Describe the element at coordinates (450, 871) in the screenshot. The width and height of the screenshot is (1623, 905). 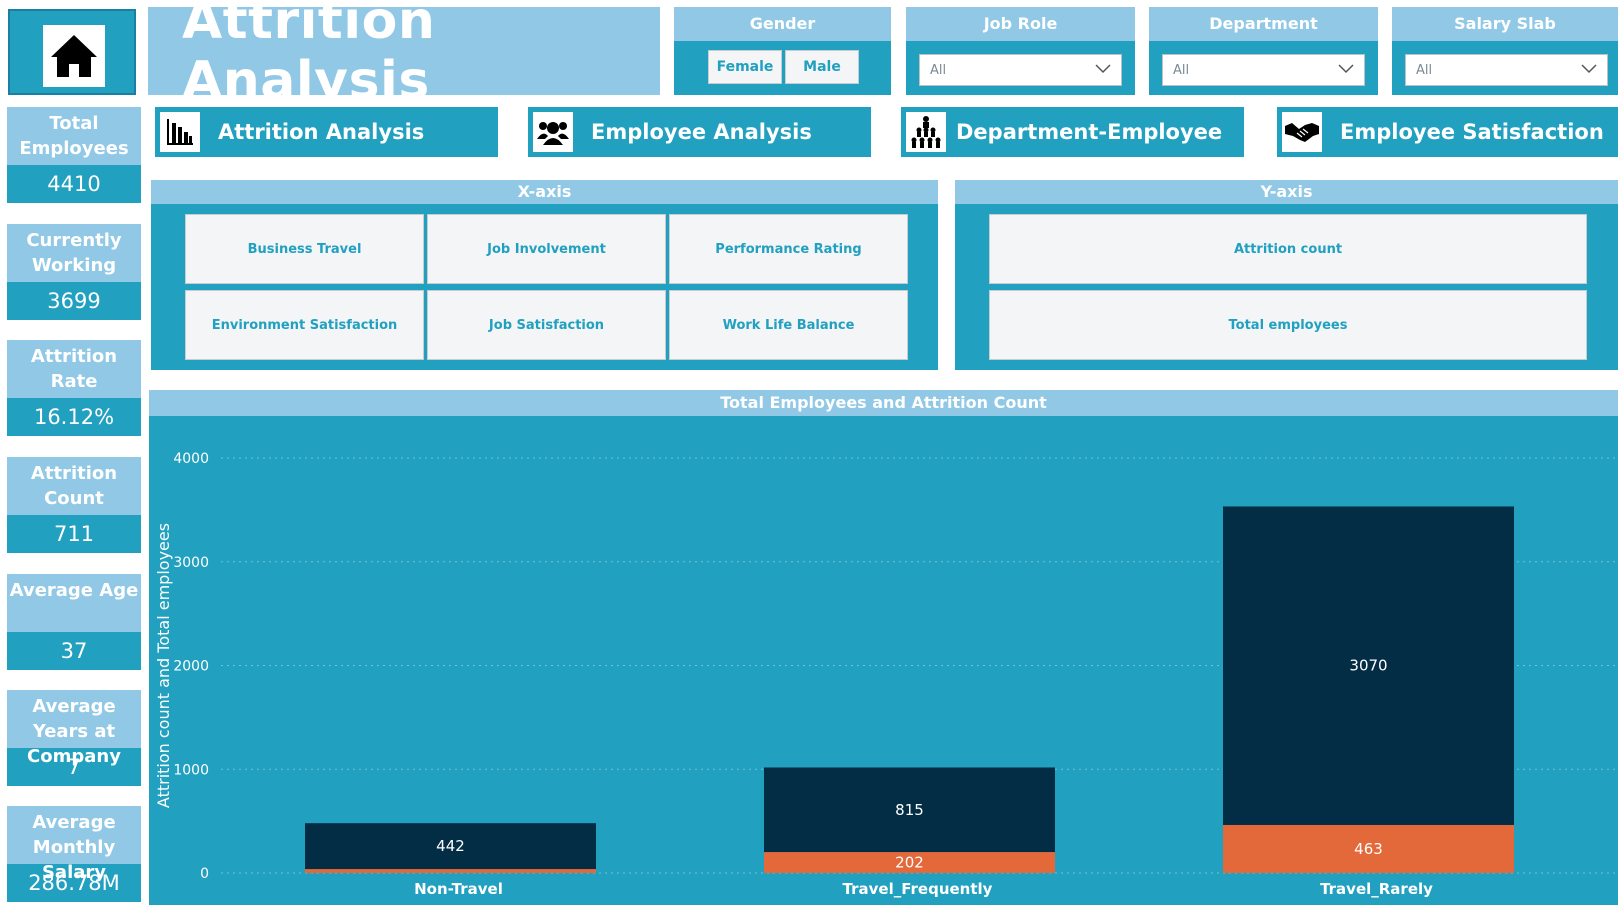
I see `bar-segment` at that location.